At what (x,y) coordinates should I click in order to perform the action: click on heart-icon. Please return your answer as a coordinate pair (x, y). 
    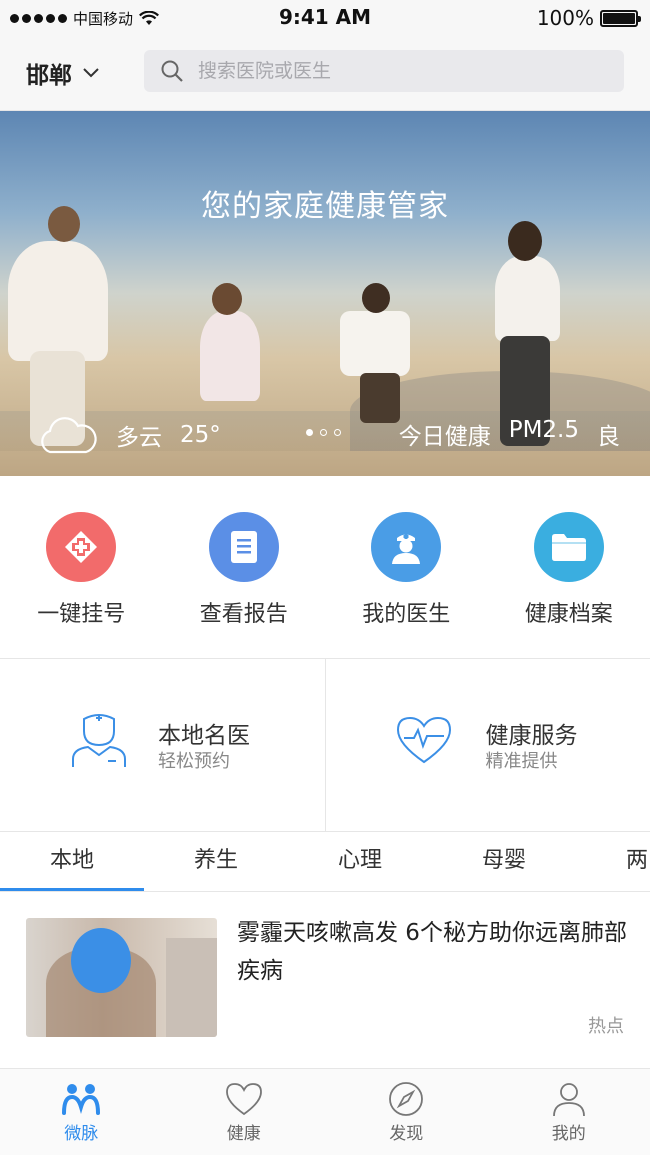
    Looking at the image, I should click on (243, 1099).